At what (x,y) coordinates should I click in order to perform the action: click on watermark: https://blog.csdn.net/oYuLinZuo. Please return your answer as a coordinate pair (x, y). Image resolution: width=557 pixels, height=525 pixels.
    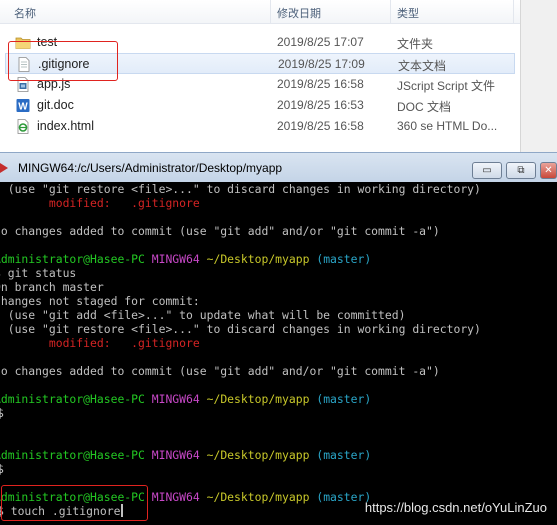
    Looking at the image, I should click on (455, 507).